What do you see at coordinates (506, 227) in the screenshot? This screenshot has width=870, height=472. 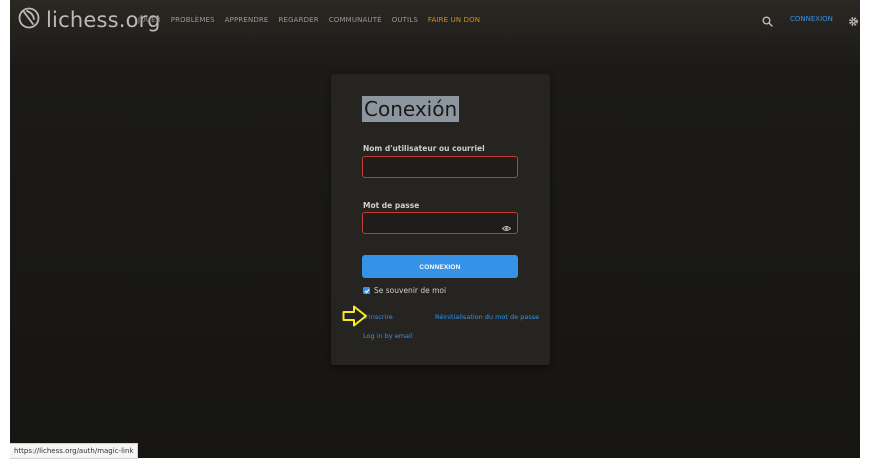 I see `eye-icon` at bounding box center [506, 227].